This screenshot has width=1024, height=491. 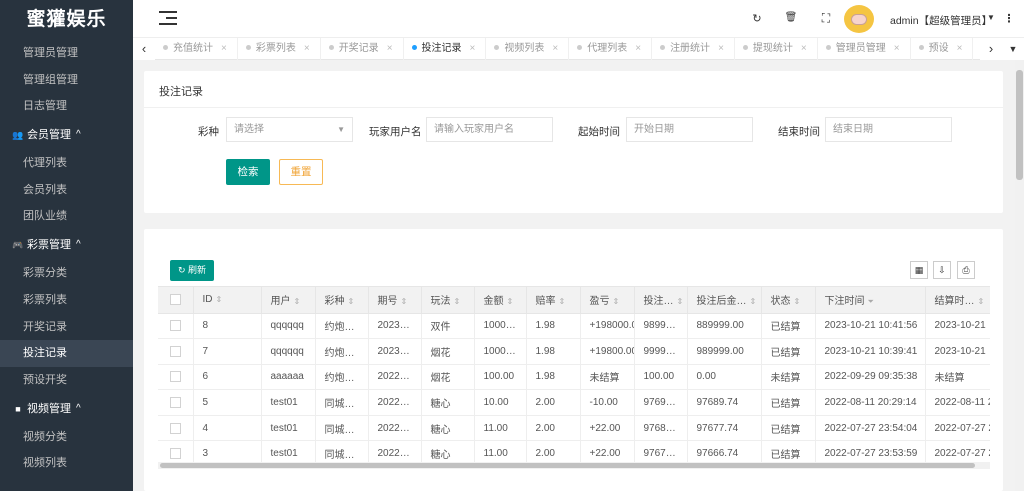 I want to click on sidebar-item: 管理组管理, so click(x=66, y=80).